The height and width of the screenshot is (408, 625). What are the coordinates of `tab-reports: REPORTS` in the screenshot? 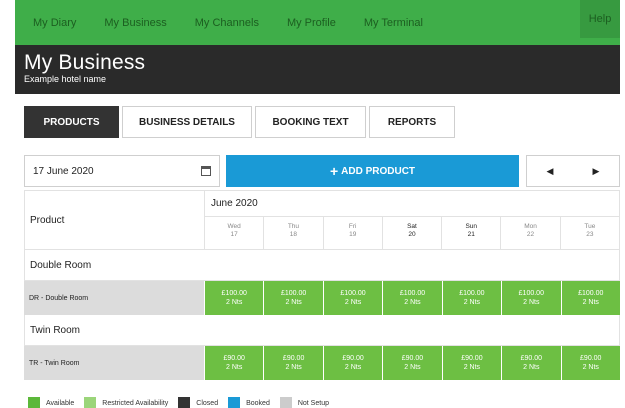 It's located at (412, 122).